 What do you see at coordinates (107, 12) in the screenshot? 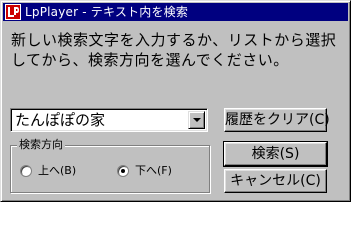
I see `window-title: LpPlayer - テキスト内を検索` at bounding box center [107, 12].